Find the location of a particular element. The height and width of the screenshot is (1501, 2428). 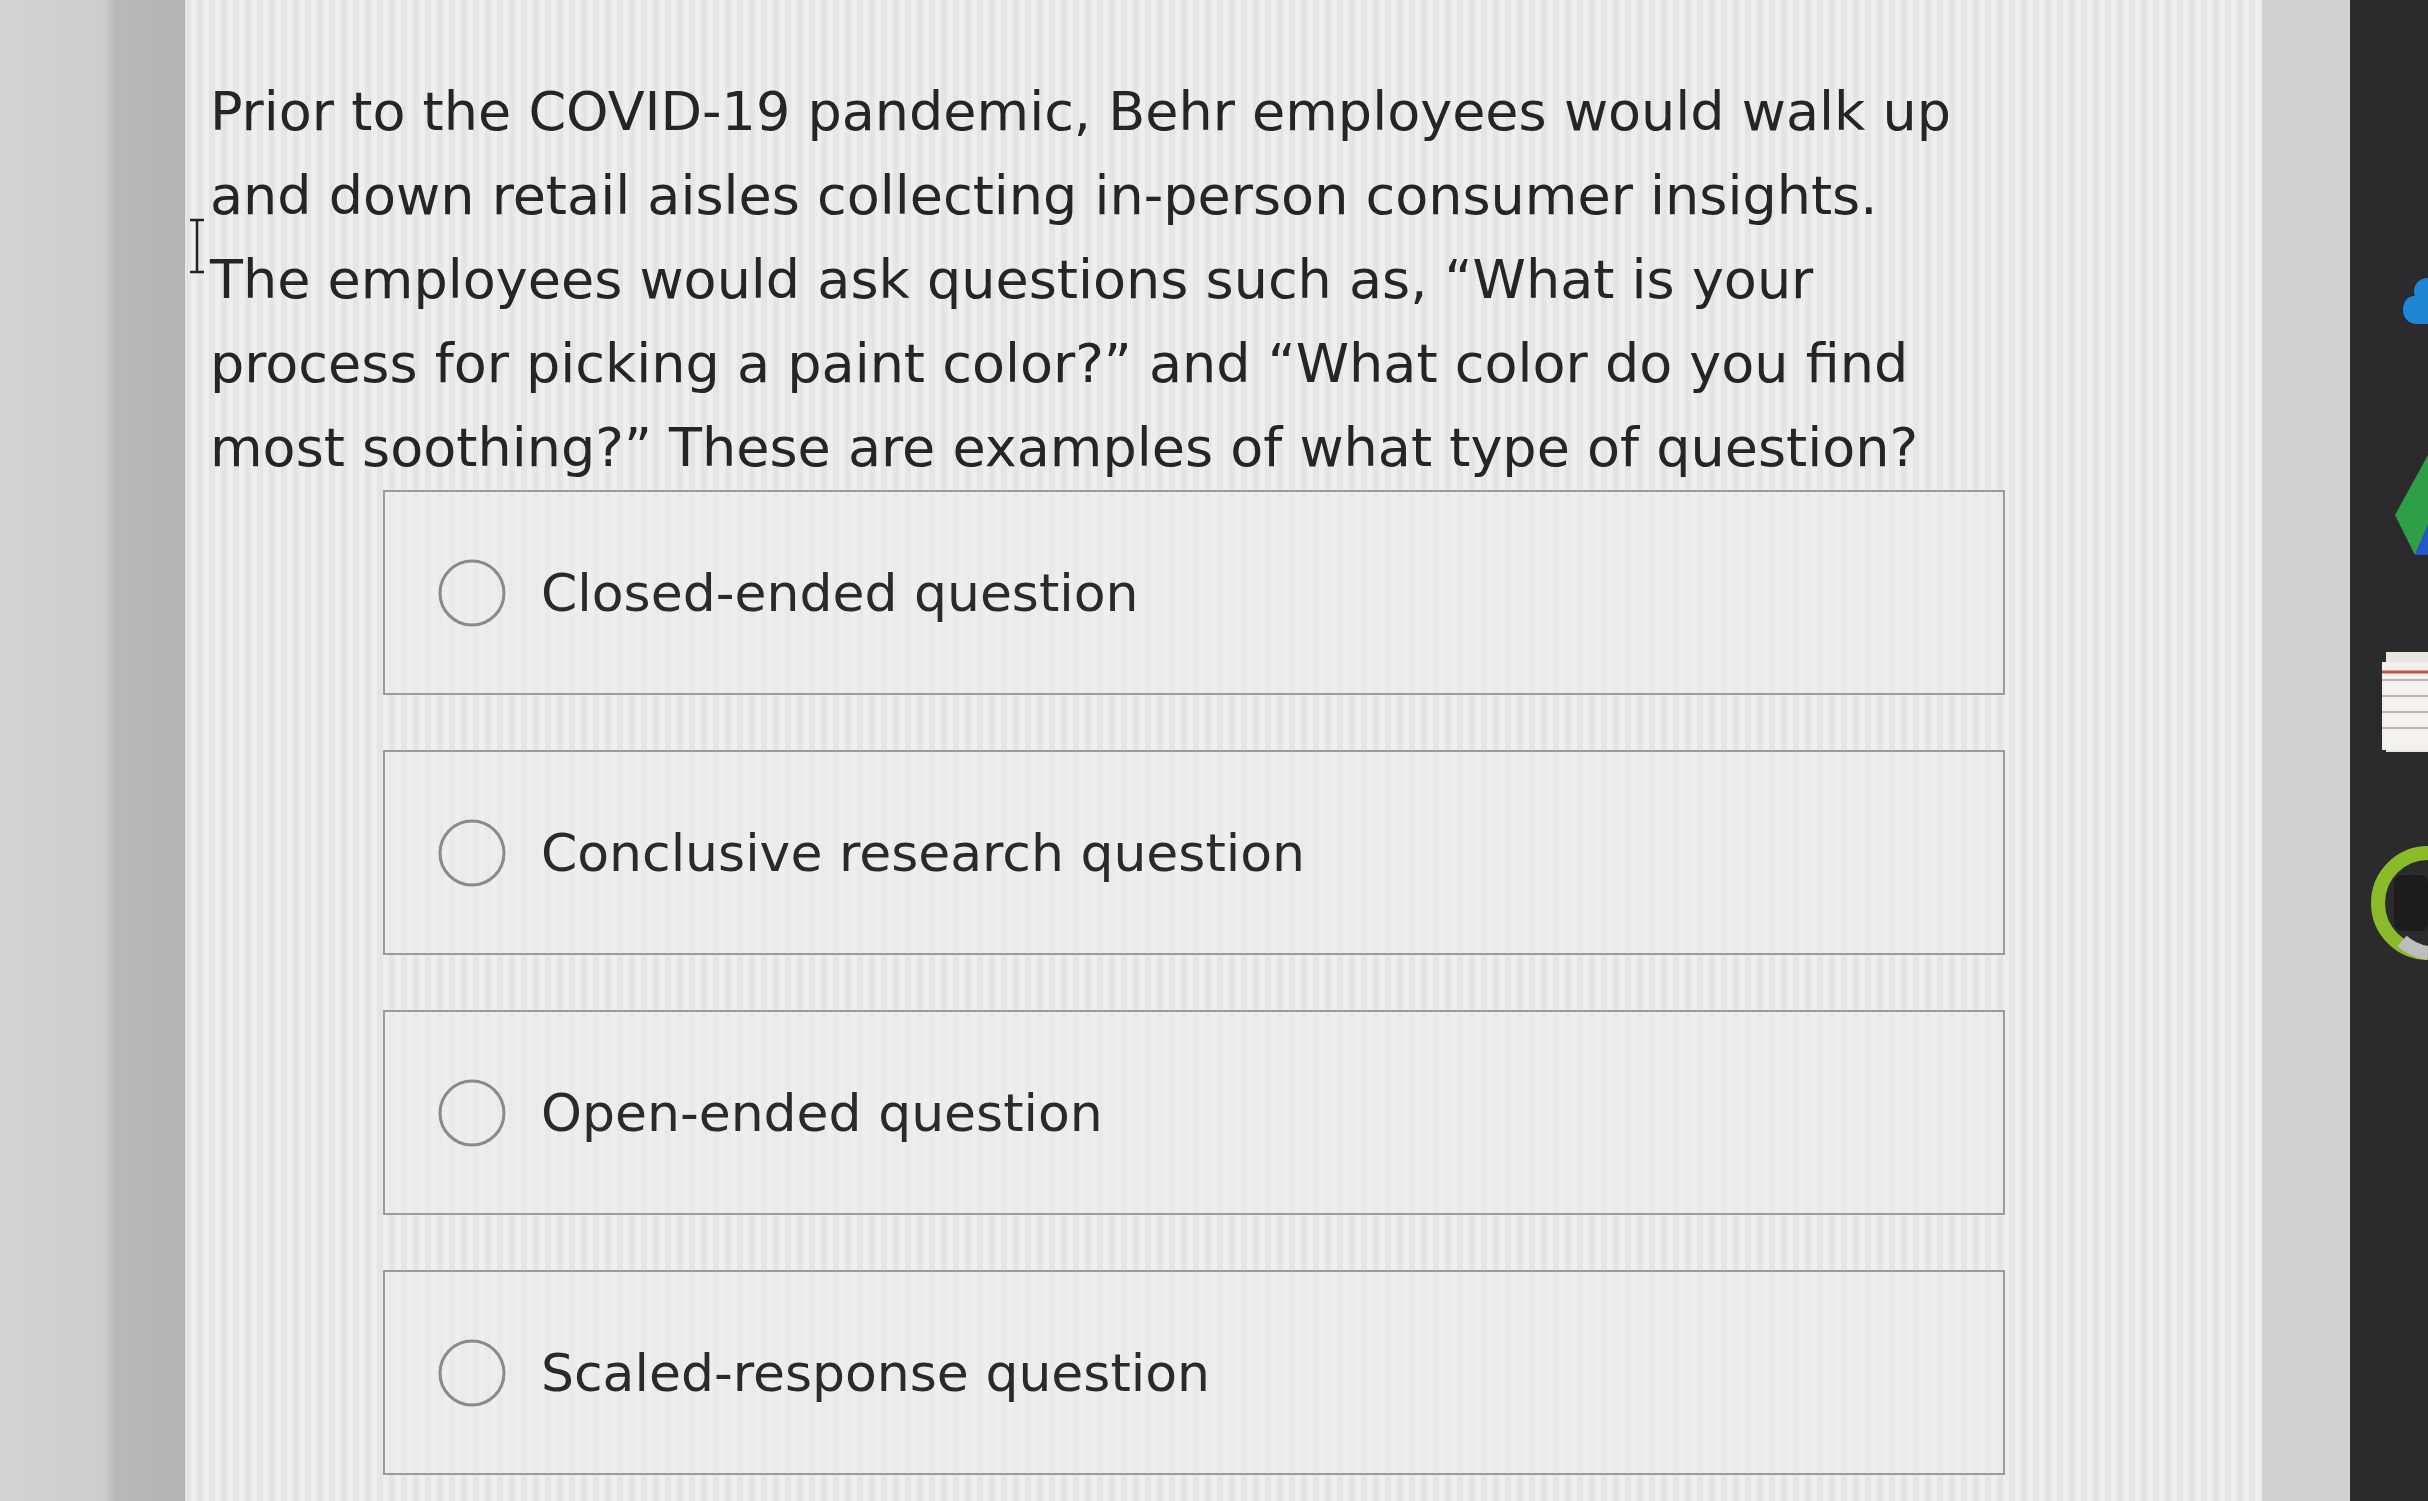

notebook-icon is located at coordinates (2405, 702).